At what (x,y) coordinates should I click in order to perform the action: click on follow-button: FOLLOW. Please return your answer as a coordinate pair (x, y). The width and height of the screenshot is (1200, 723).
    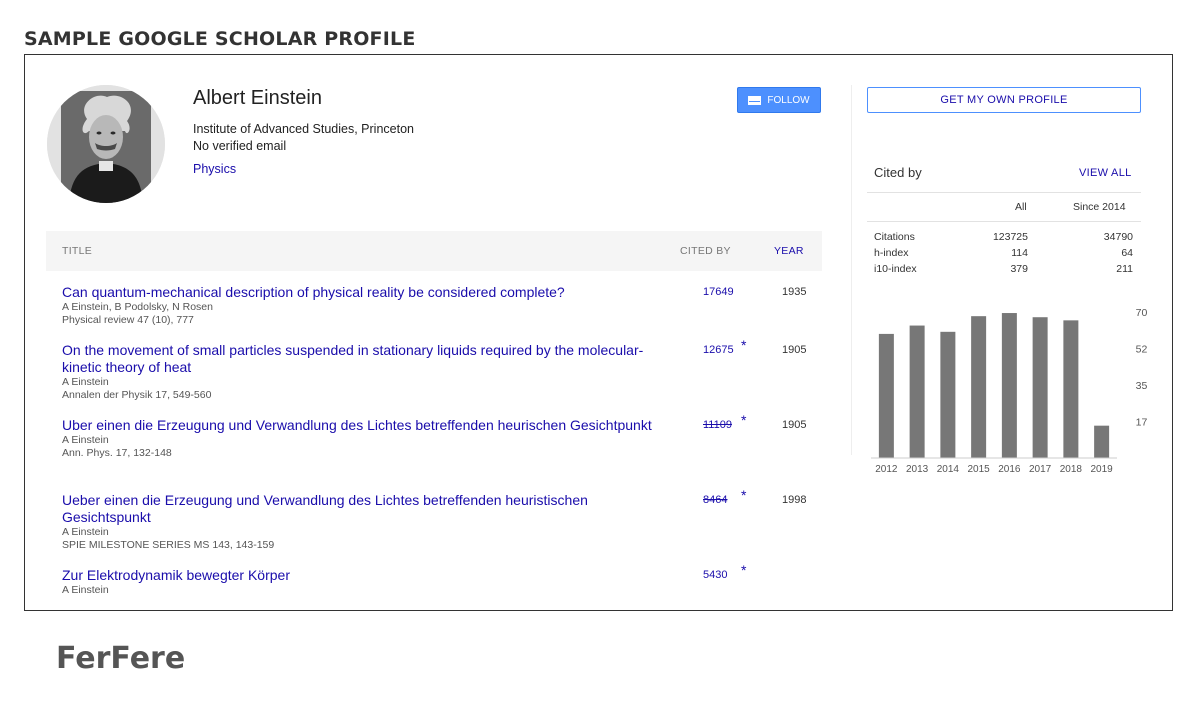
    Looking at the image, I should click on (779, 100).